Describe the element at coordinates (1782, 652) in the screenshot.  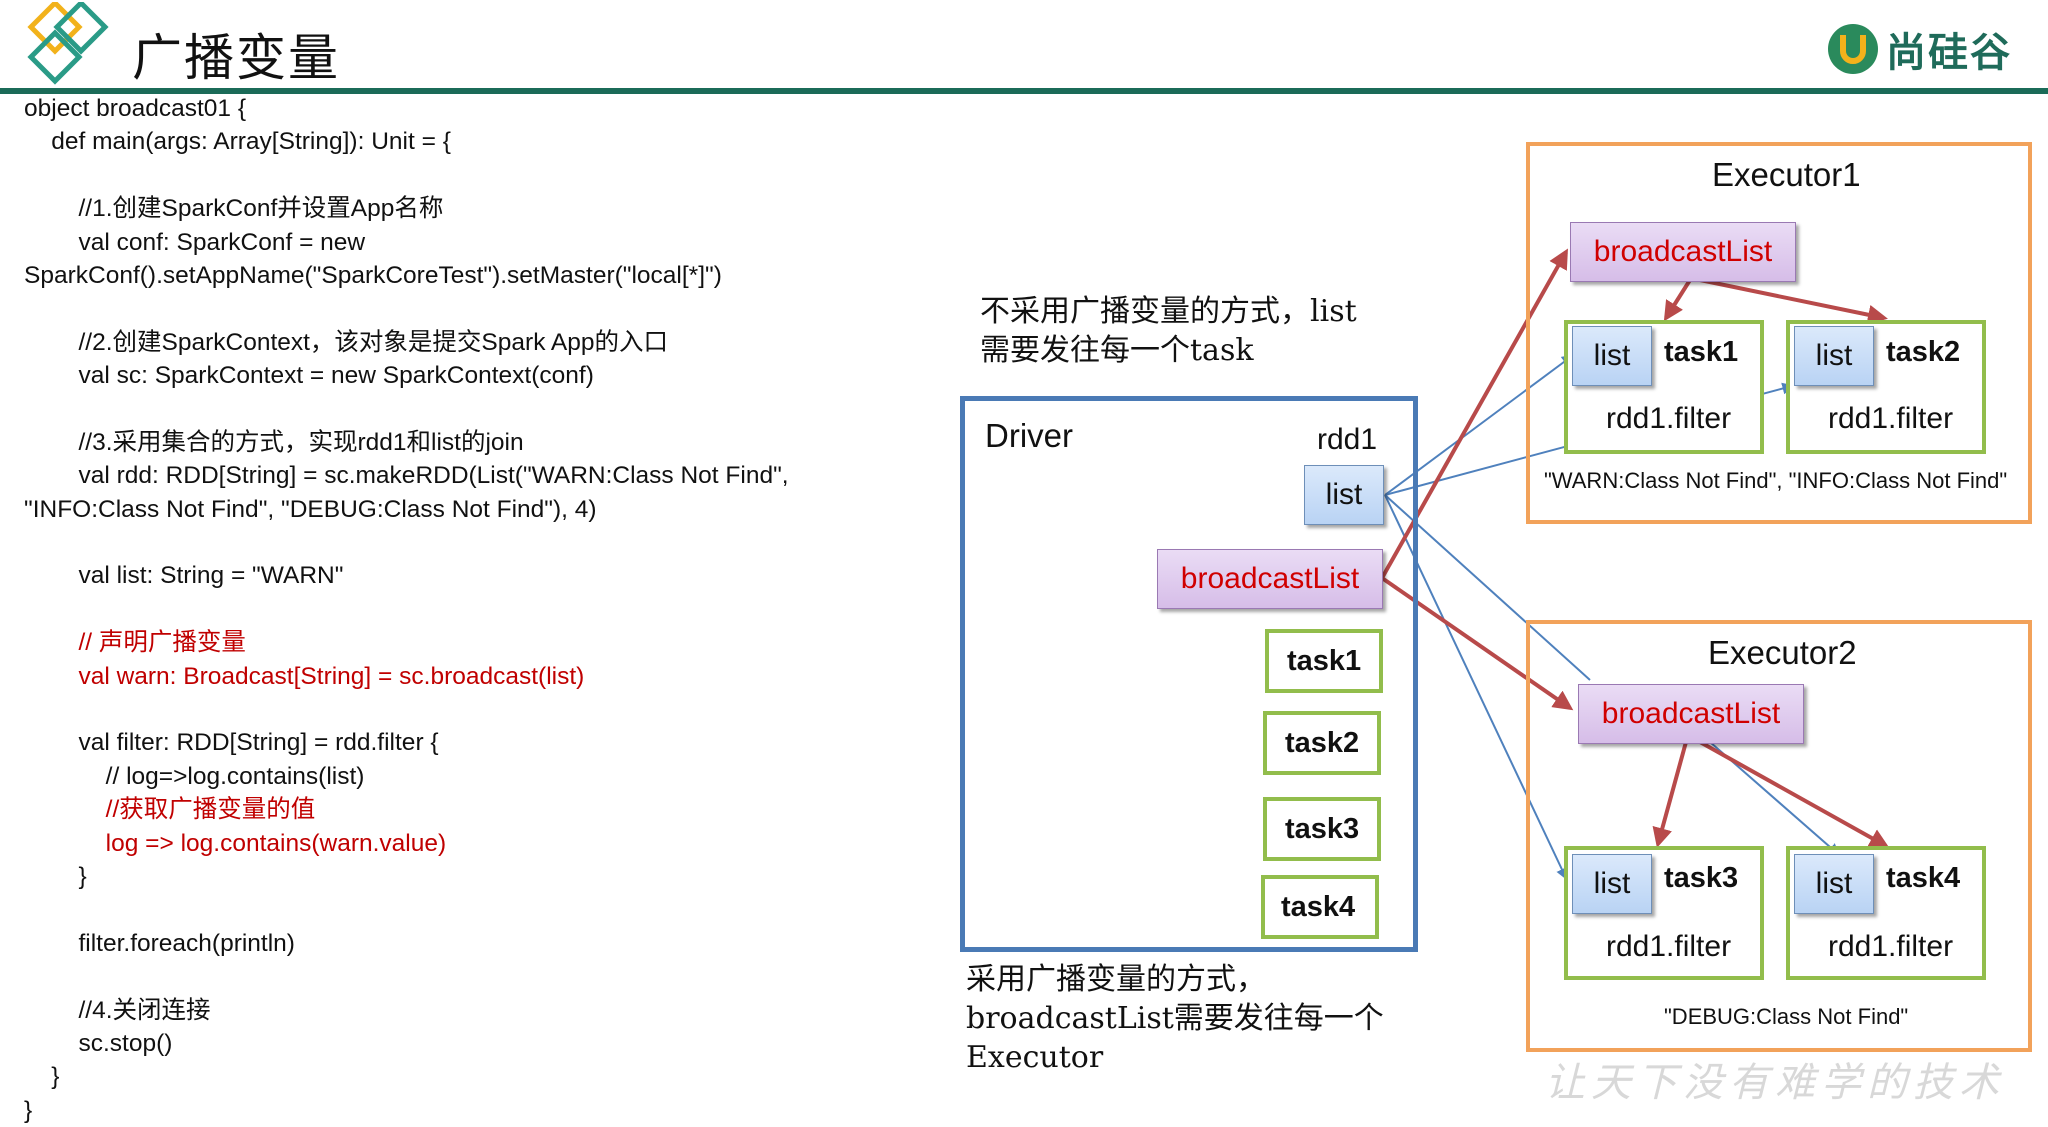
I see `executor2-title: Executor2` at that location.